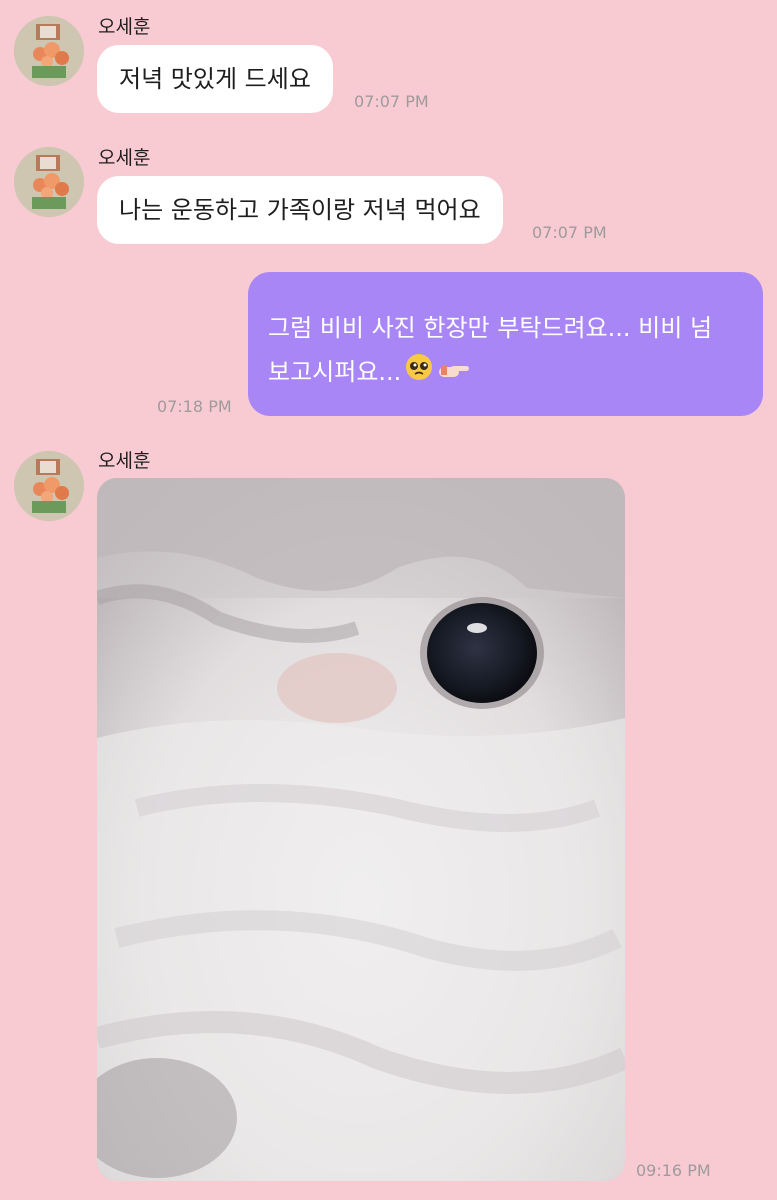  I want to click on pointing-hand-emoji-icon, so click(454, 373).